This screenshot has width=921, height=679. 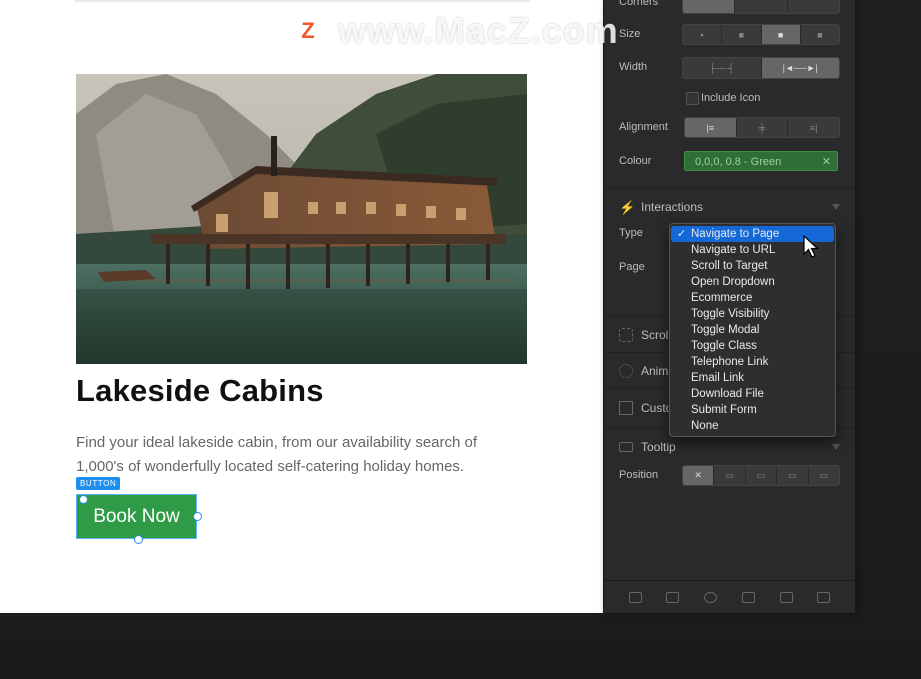 What do you see at coordinates (738, 162) in the screenshot?
I see `colour-value: 0,0,0, 0.8 - Green` at bounding box center [738, 162].